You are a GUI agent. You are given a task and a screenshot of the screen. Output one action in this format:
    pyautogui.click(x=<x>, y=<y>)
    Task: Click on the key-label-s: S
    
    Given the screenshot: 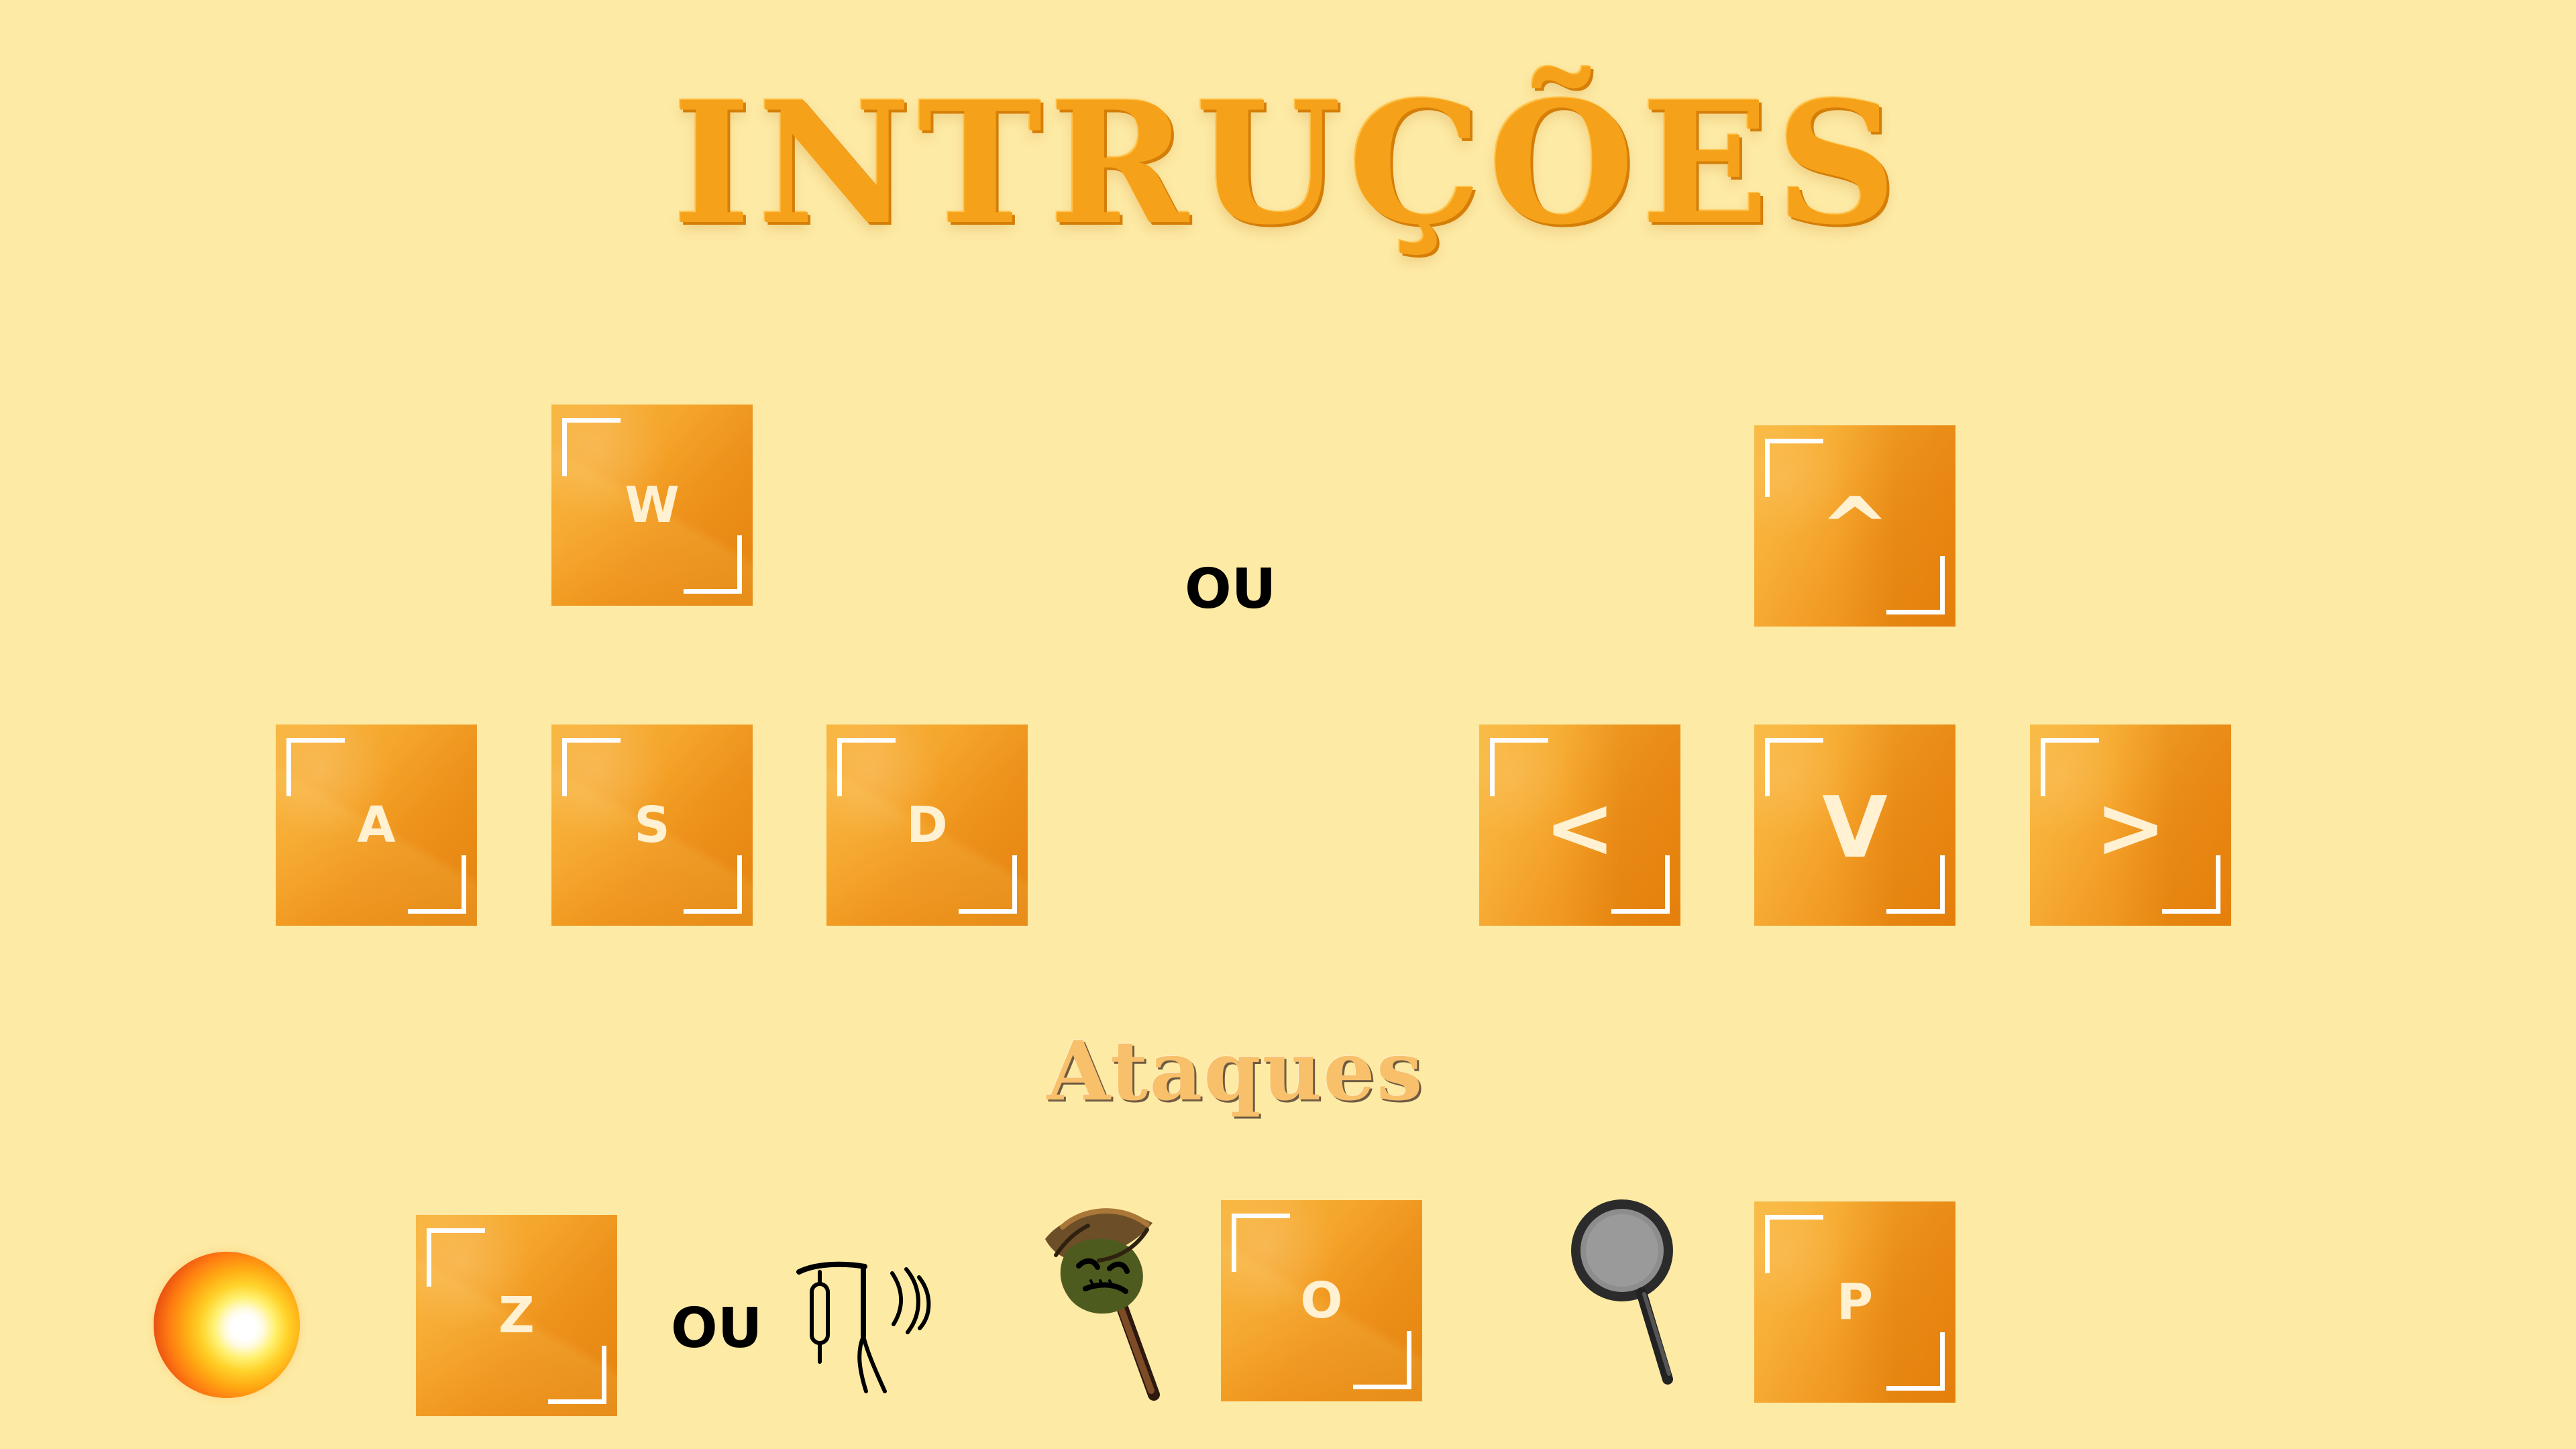 What is the action you would take?
    pyautogui.click(x=652, y=825)
    